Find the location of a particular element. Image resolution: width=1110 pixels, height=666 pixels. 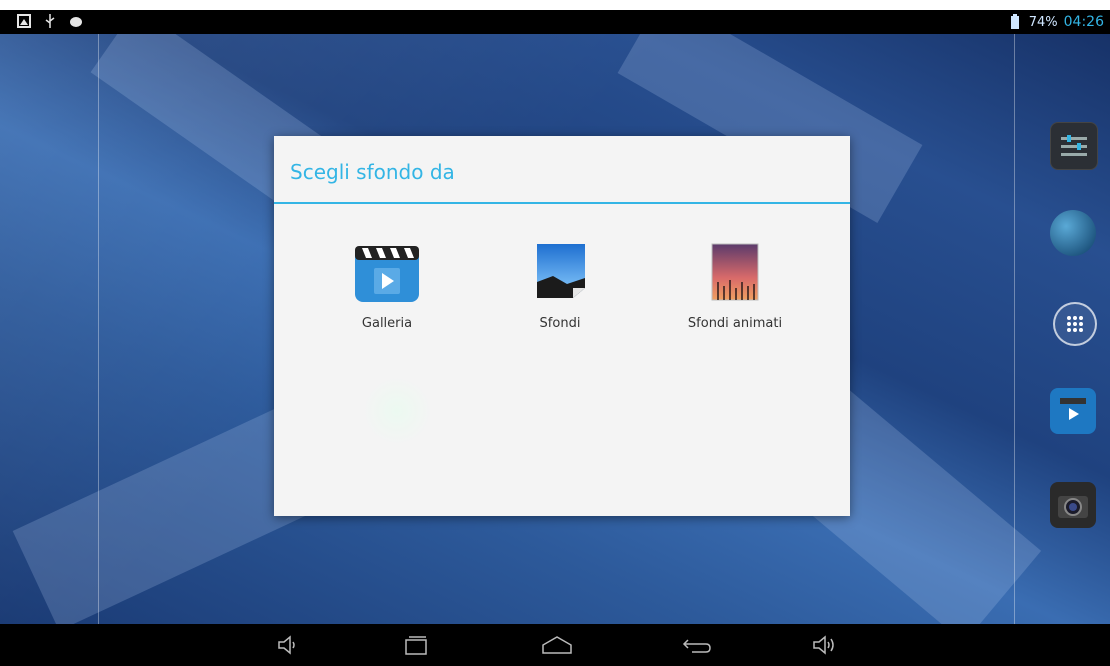

home-icon is located at coordinates (557, 645).